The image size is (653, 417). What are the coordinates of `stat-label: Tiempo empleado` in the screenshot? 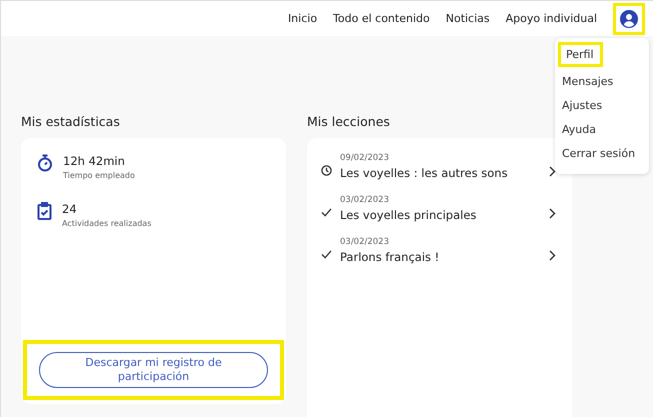 It's located at (99, 175).